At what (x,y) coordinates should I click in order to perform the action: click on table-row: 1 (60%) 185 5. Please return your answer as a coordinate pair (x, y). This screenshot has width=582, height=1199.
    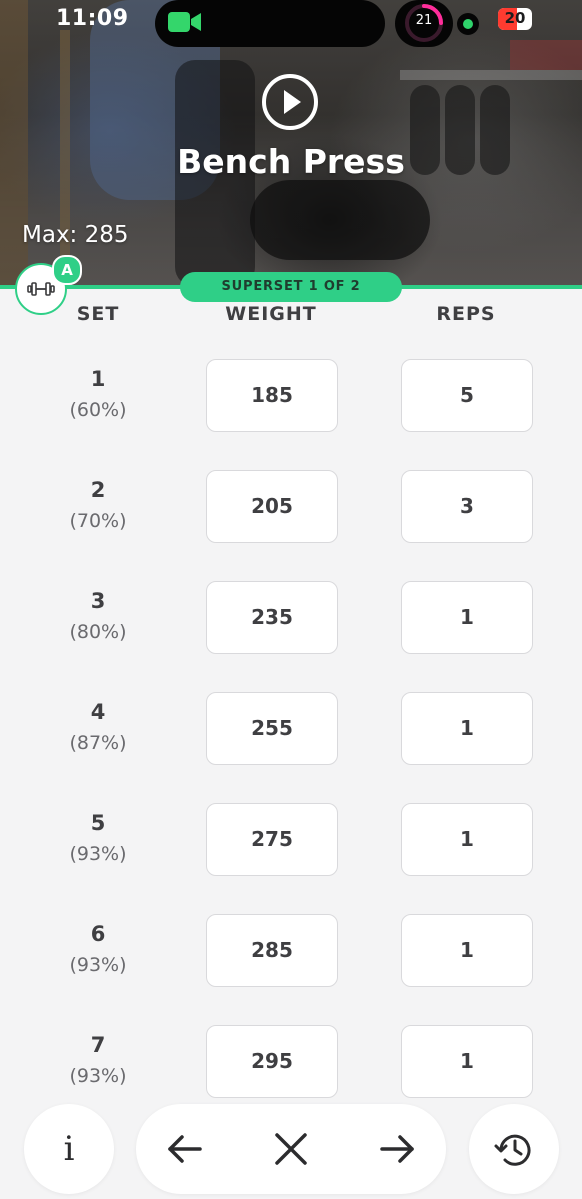
    Looking at the image, I should click on (291, 414).